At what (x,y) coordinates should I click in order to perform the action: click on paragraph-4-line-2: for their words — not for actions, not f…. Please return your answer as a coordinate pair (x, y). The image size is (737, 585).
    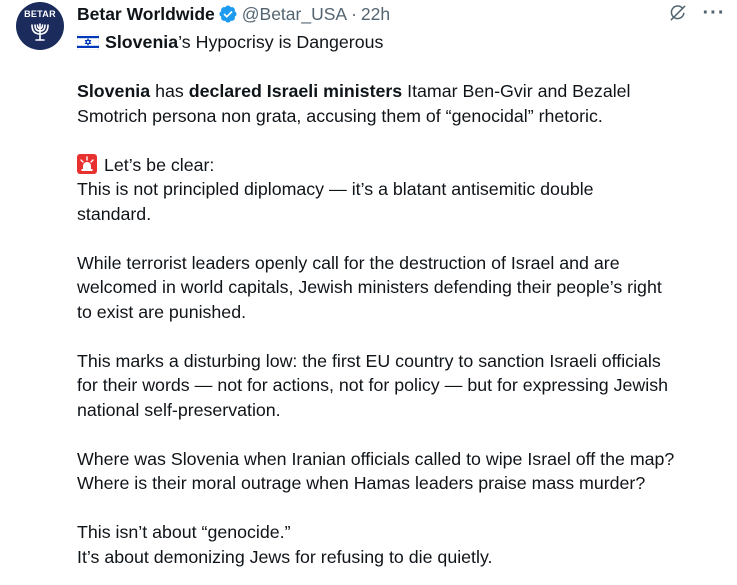
    Looking at the image, I should click on (372, 385).